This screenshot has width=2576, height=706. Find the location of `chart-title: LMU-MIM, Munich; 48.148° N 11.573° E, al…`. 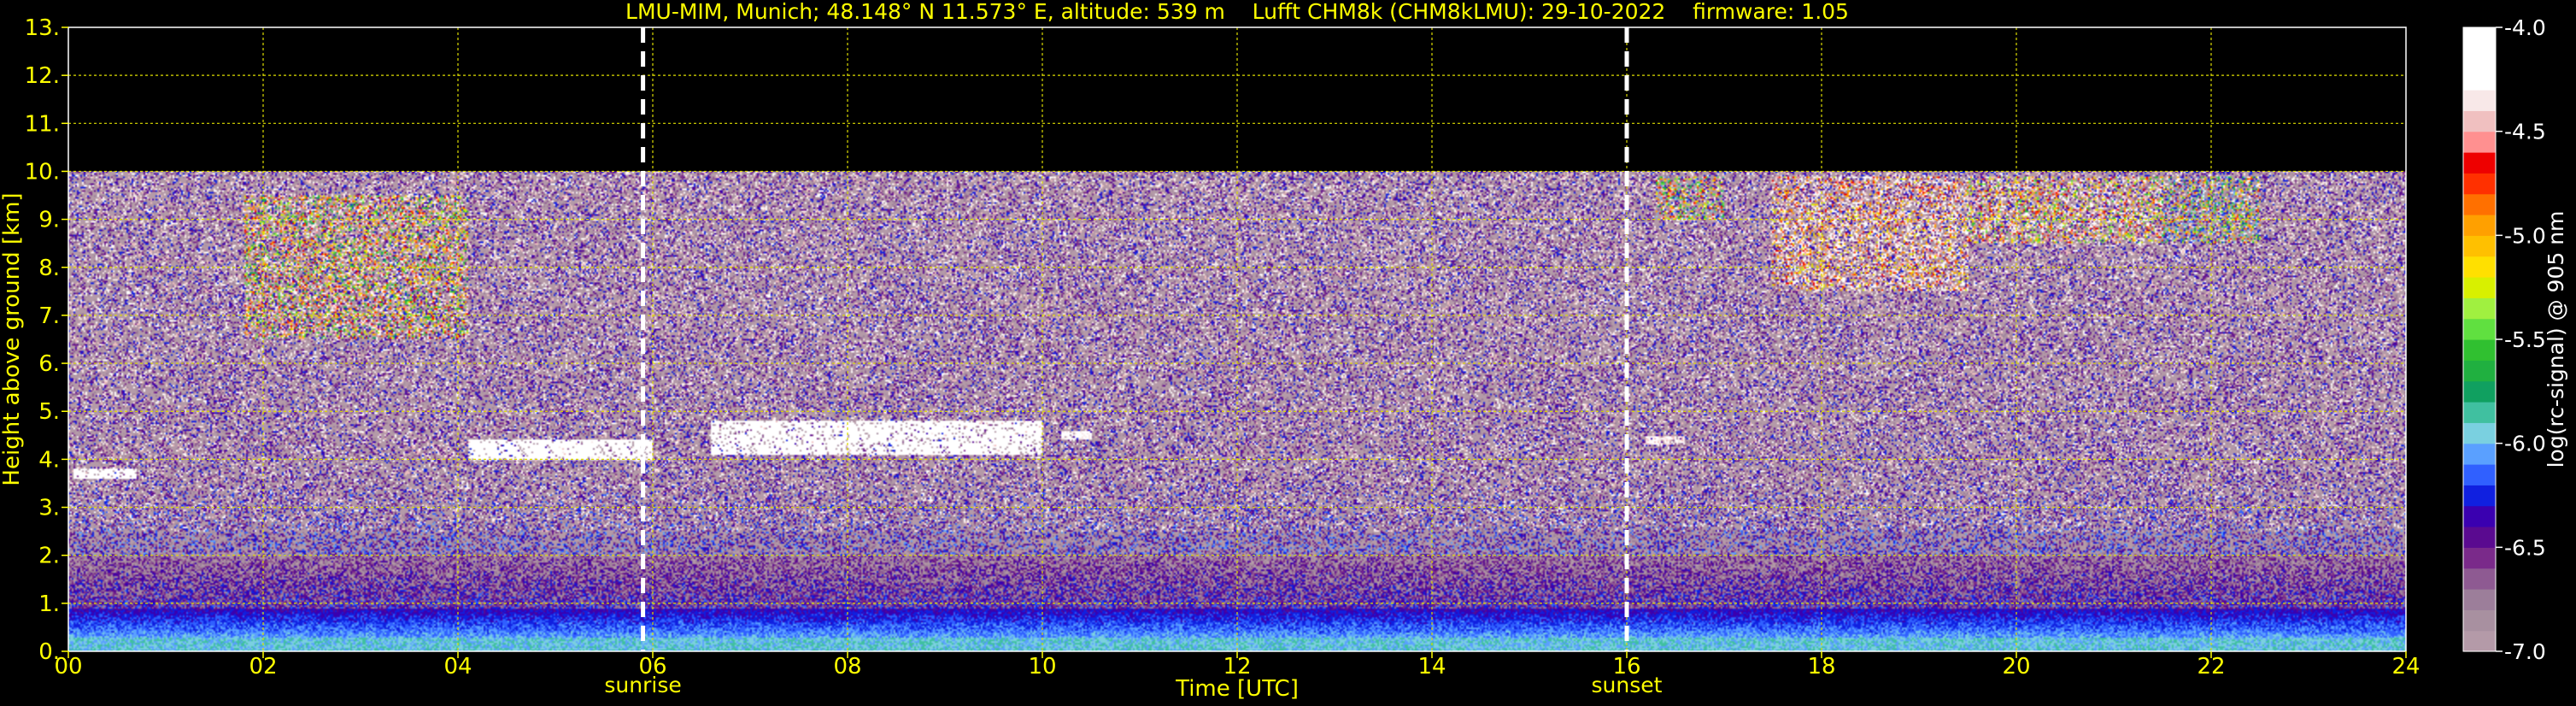

chart-title: LMU-MIM, Munich; 48.148° N 11.573° E, al… is located at coordinates (1237, 12).